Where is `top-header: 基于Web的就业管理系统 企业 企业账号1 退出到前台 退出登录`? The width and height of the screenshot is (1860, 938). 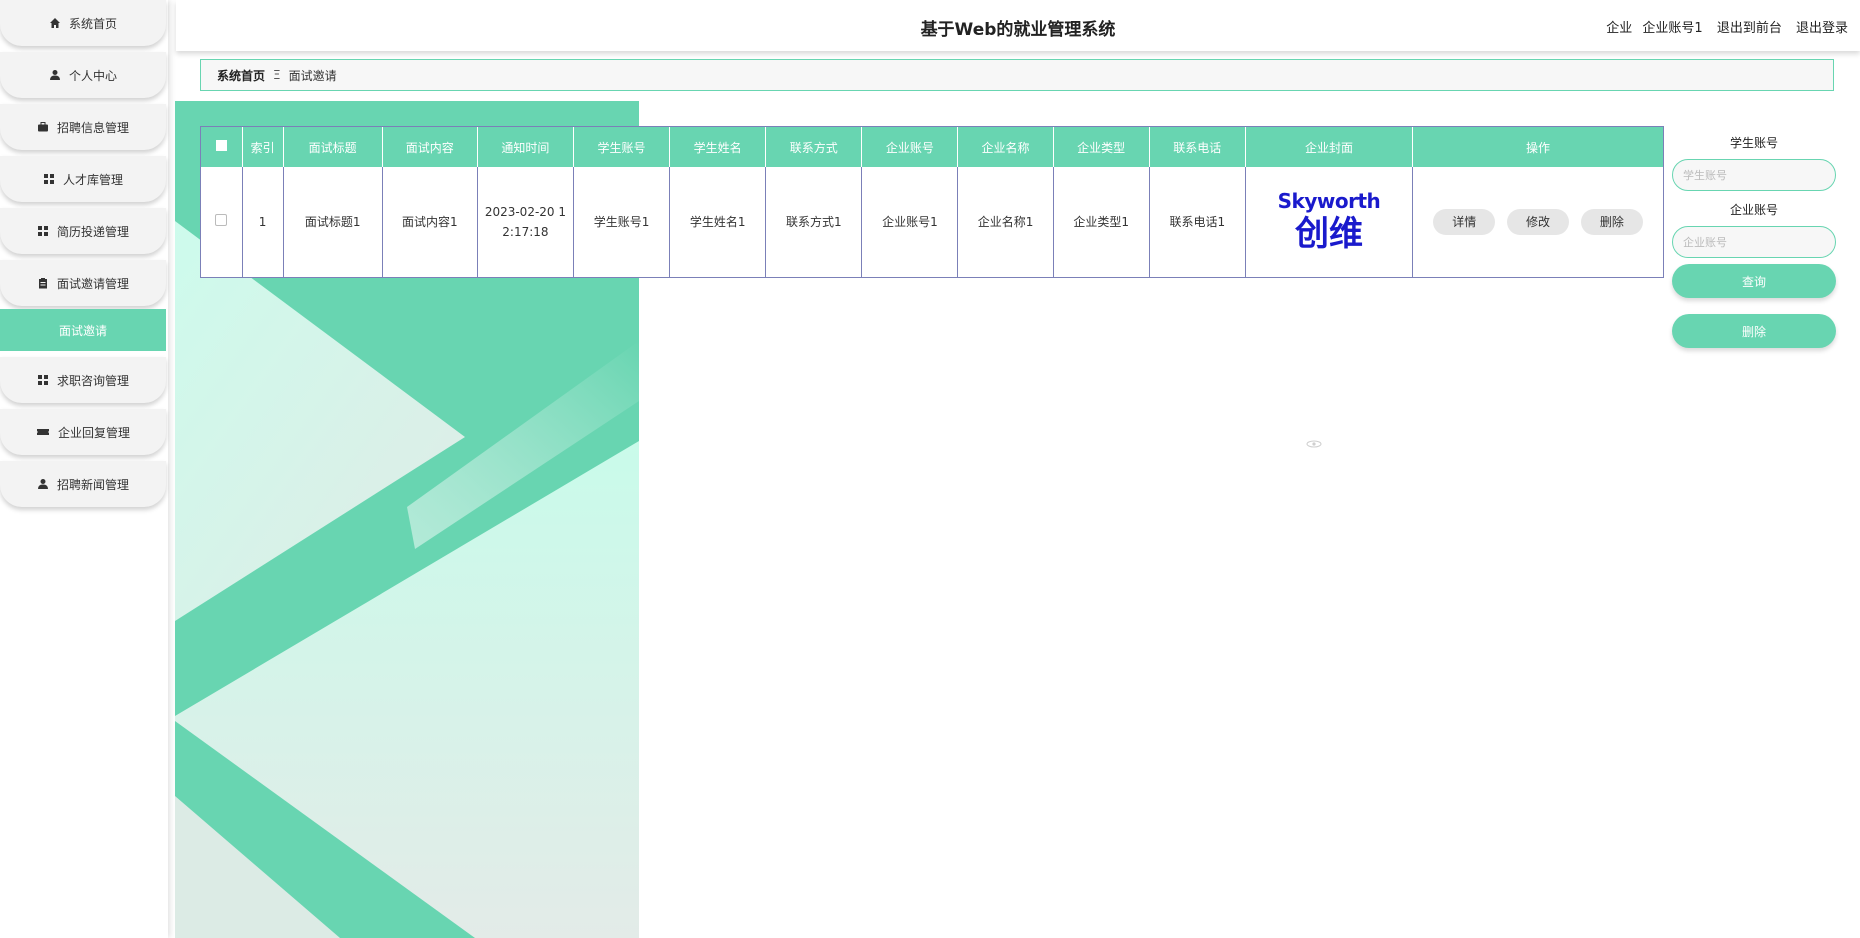 top-header: 基于Web的就业管理系统 企业 企业账号1 退出到前台 退出登录 is located at coordinates (1018, 25).